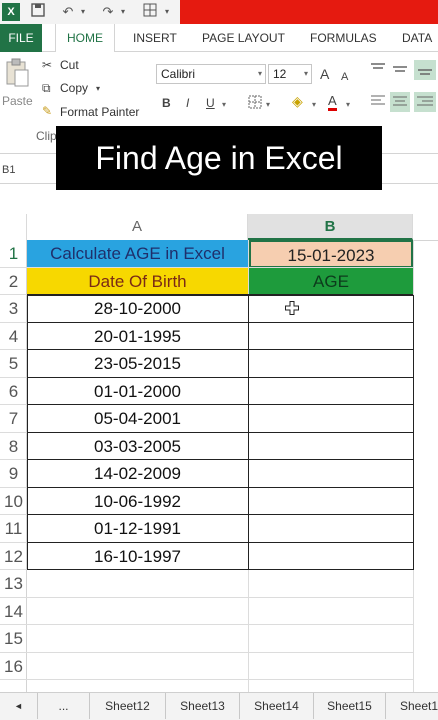  I want to click on cell-b7, so click(331, 419).